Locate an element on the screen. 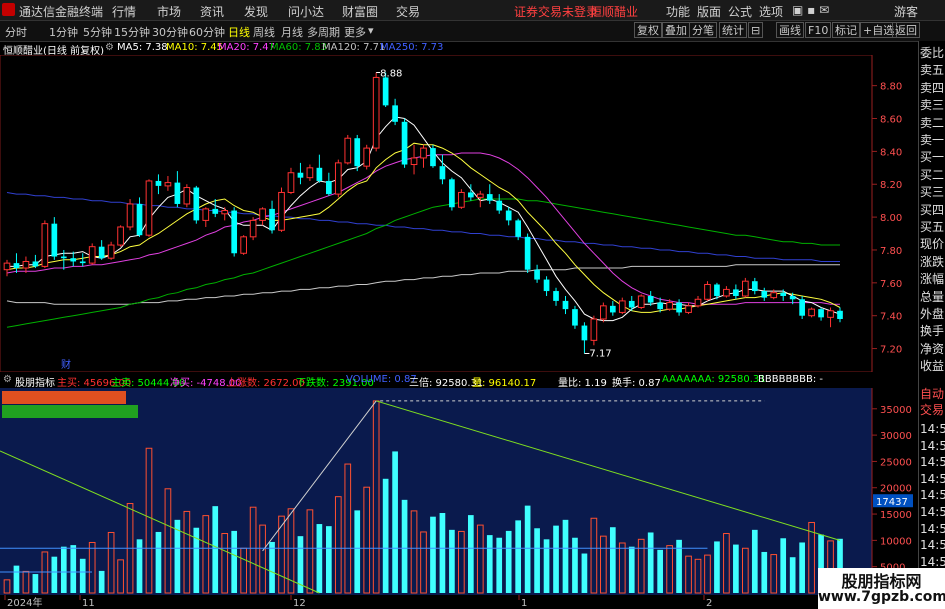 The width and height of the screenshot is (945, 609). side-item-20: 交易 is located at coordinates (932, 409).